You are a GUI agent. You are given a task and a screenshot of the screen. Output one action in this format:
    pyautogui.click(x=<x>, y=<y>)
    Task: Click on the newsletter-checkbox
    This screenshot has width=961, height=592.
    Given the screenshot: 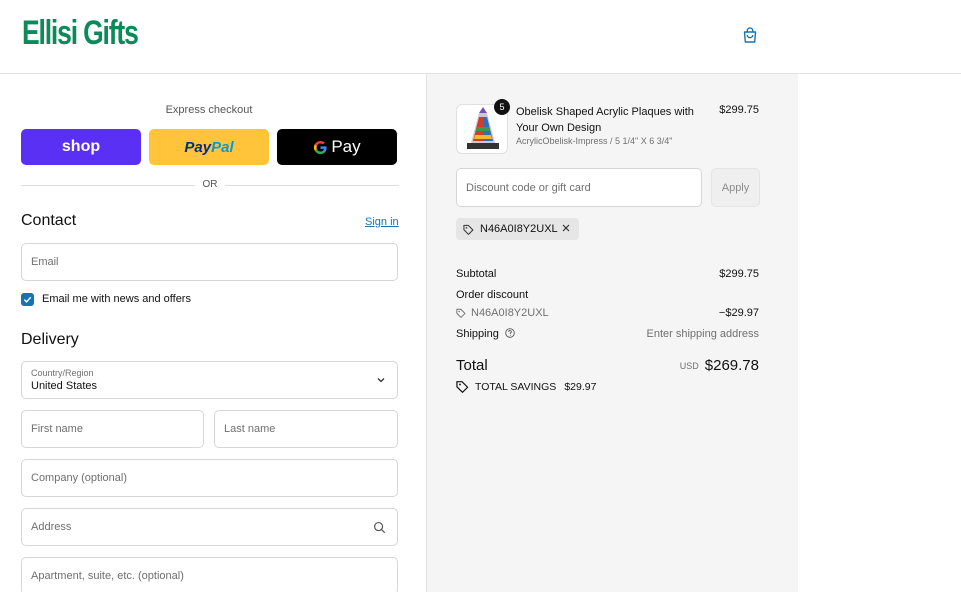 What is the action you would take?
    pyautogui.click(x=27, y=299)
    